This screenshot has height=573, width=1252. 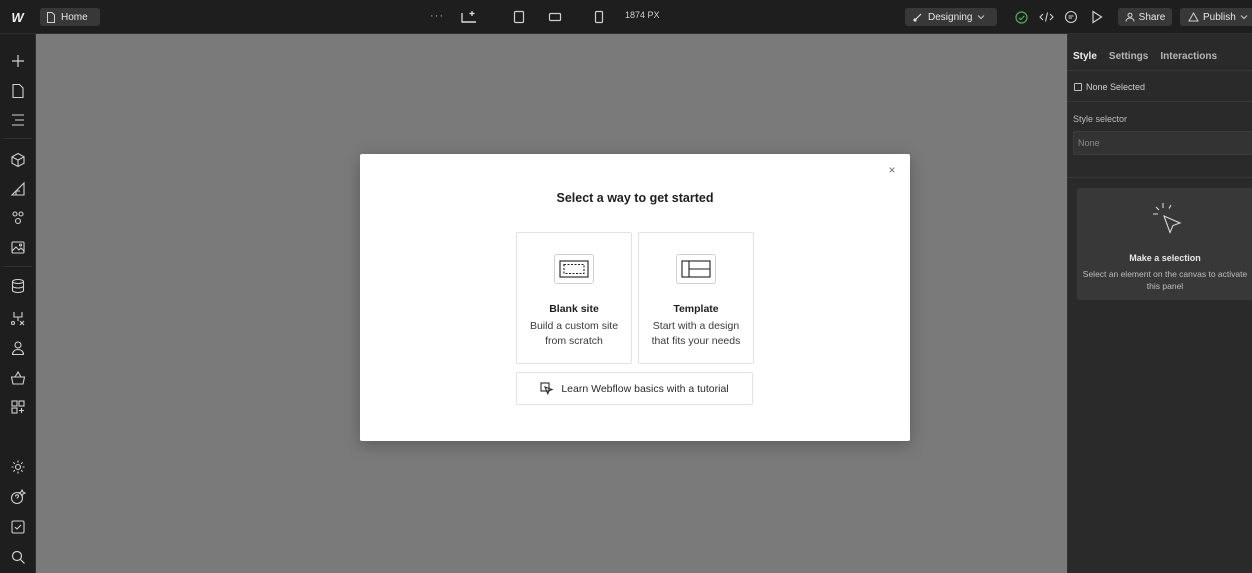 I want to click on selection-status-label: None Selected, so click(x=1116, y=87).